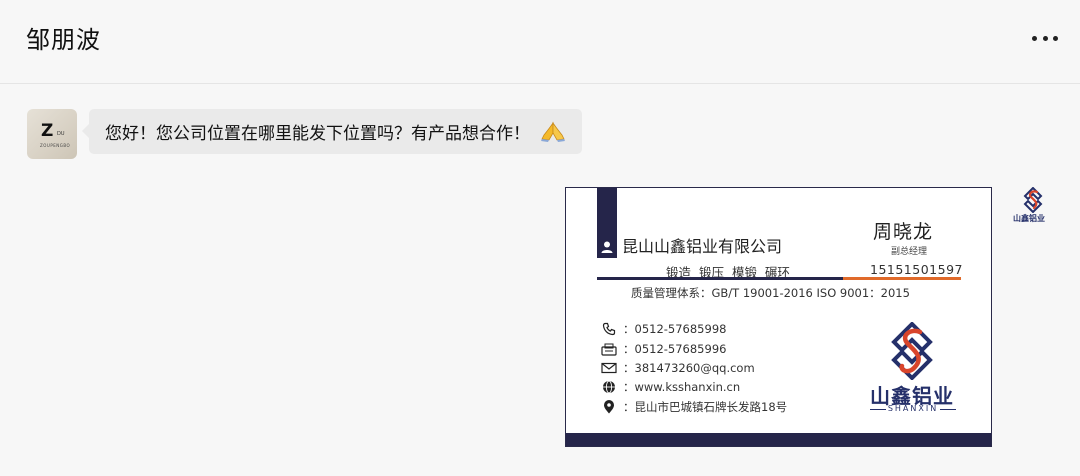 This screenshot has height=476, width=1080. Describe the element at coordinates (913, 408) in the screenshot. I see `card-logo-english: SHANXIN` at that location.